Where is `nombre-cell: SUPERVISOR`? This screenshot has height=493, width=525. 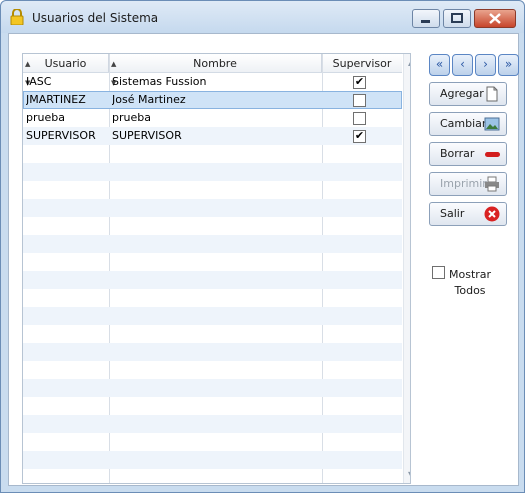
nombre-cell: SUPERVISOR is located at coordinates (147, 135).